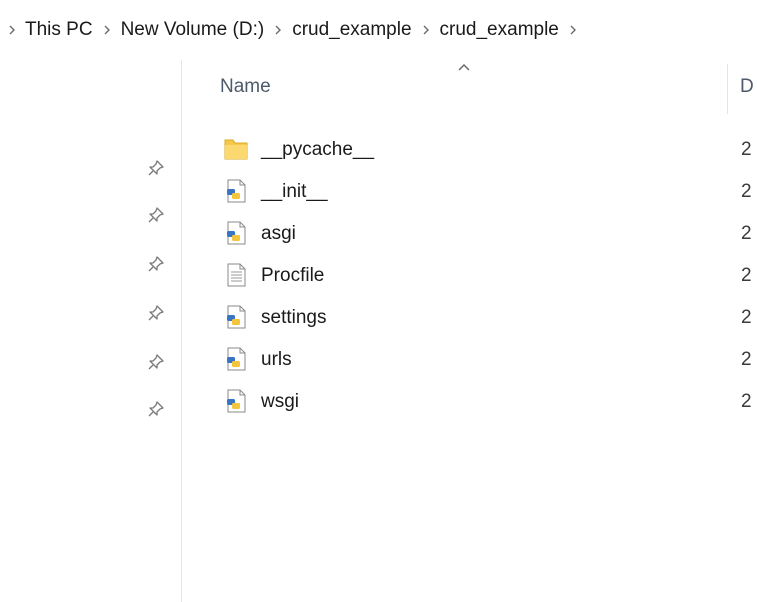  I want to click on breadcrumb-item-this-pc: This PC, so click(59, 30).